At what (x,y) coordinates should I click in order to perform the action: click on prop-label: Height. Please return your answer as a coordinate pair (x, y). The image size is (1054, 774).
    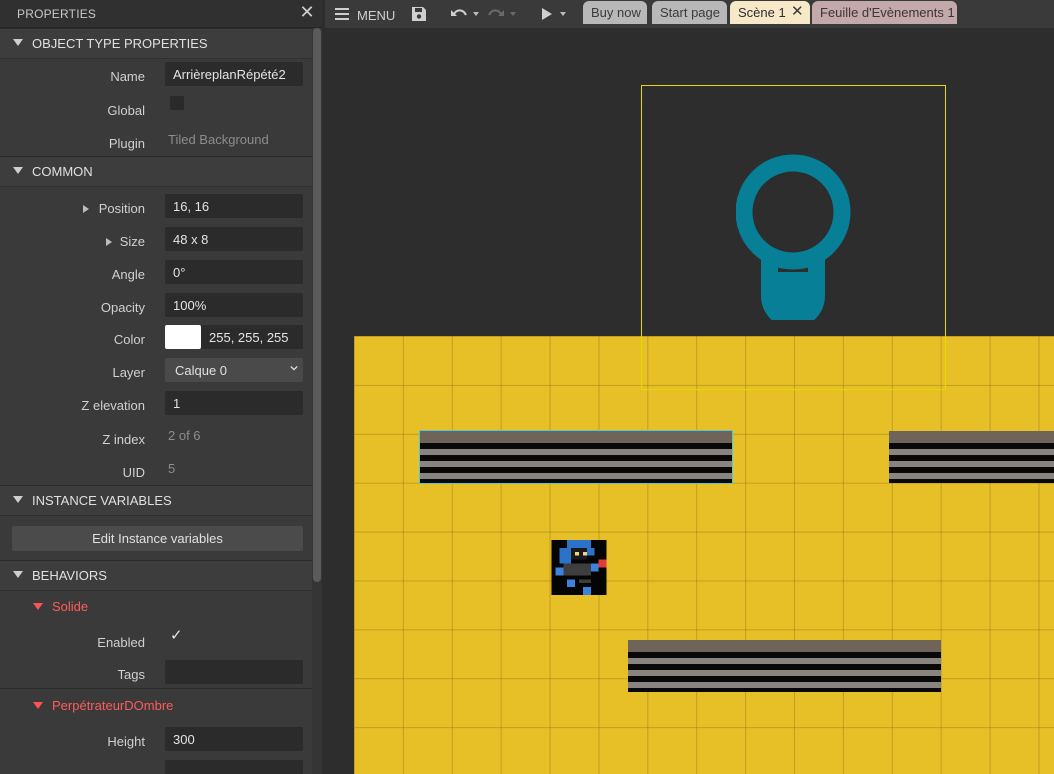
    Looking at the image, I should click on (126, 741).